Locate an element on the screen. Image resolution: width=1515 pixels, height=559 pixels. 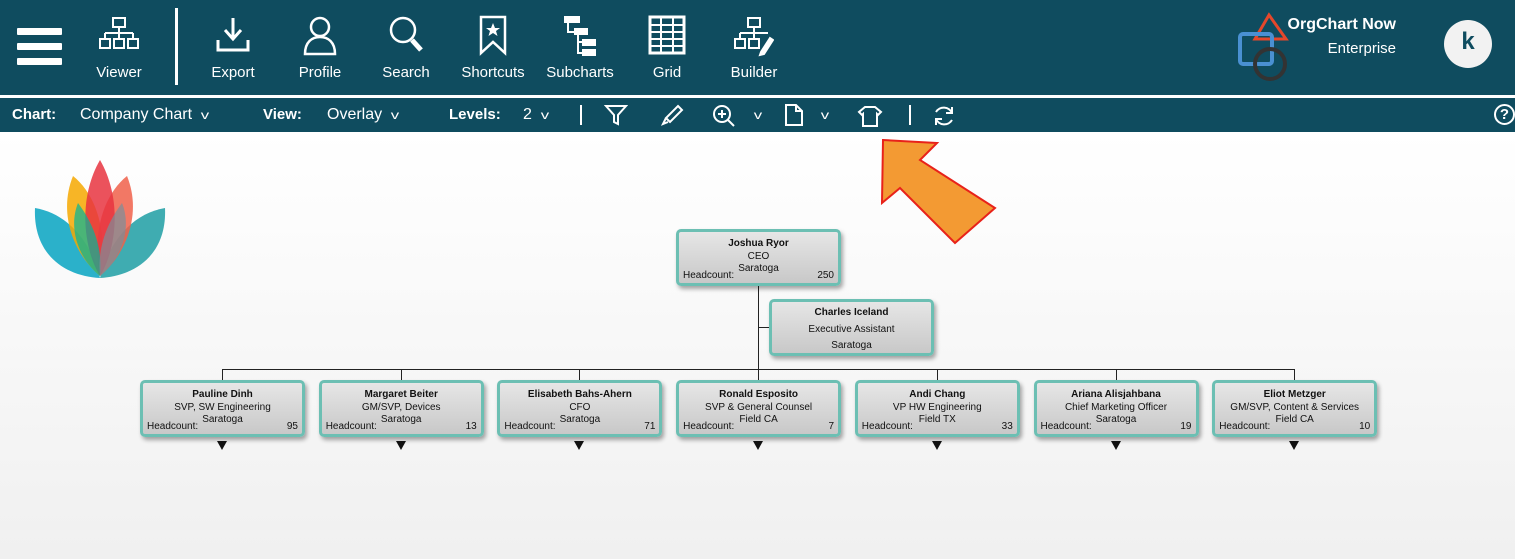
node-title: VP HW Engineering is located at coordinates (937, 407).